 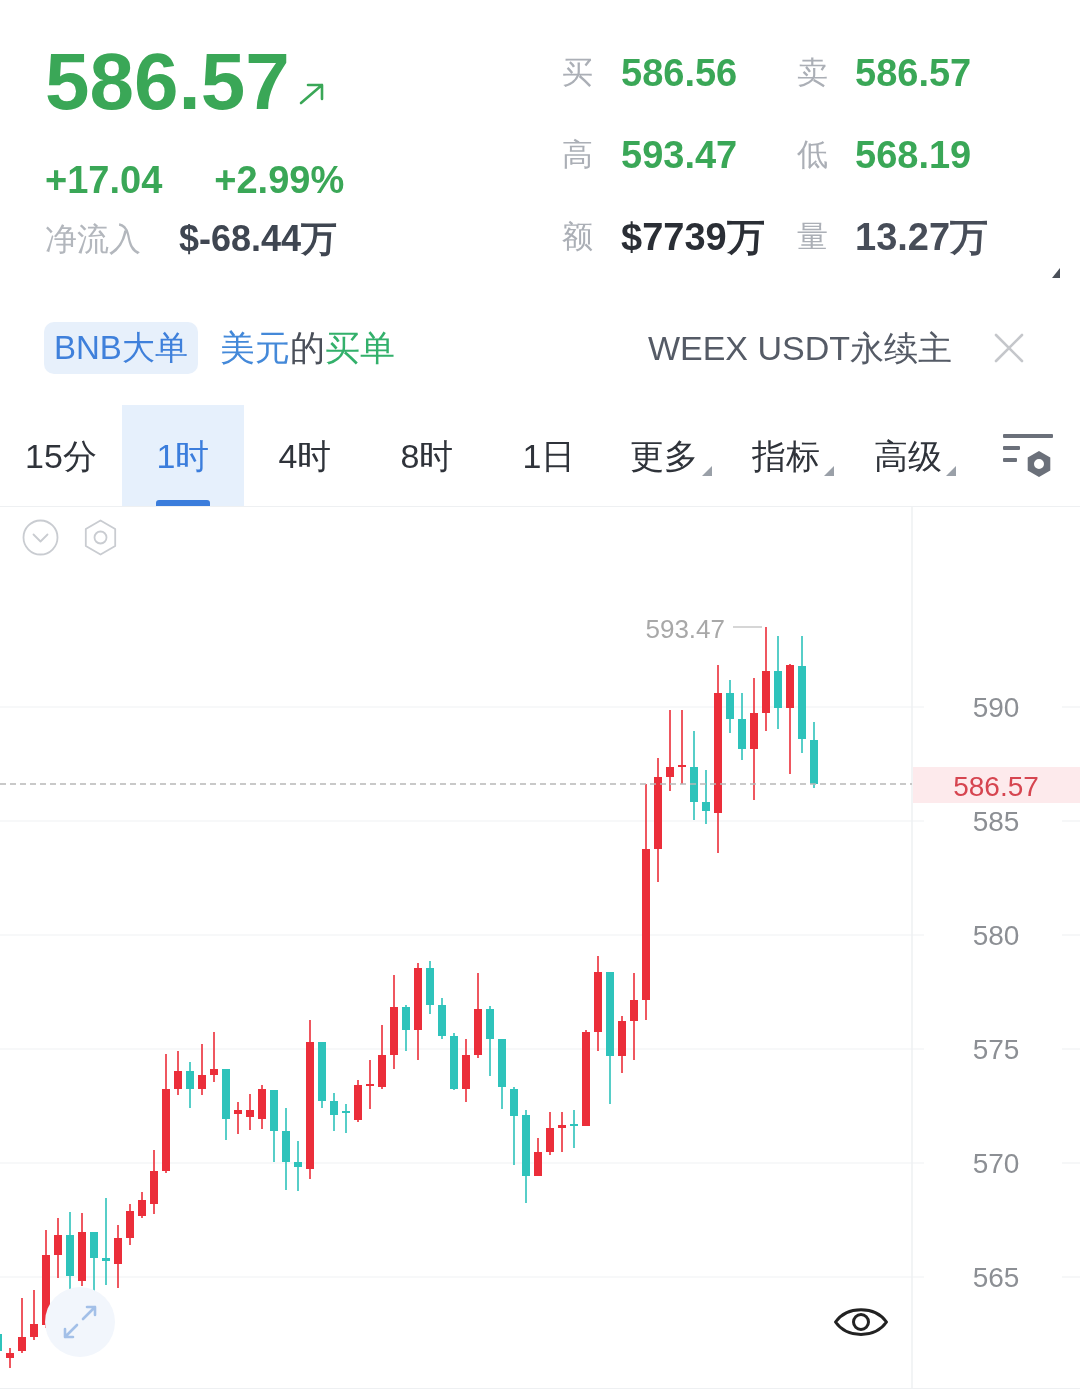 What do you see at coordinates (1056, 273) in the screenshot?
I see `corner-triangle-icon` at bounding box center [1056, 273].